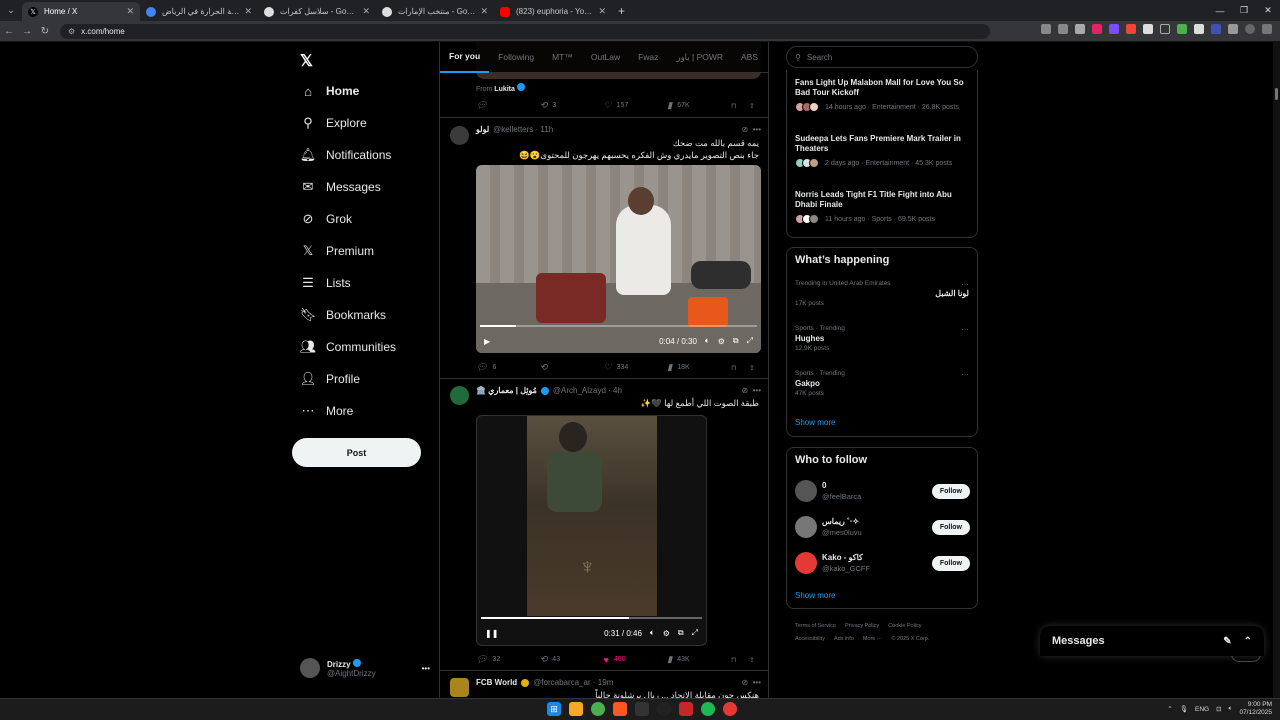 Image resolution: width=1280 pixels, height=720 pixels. Describe the element at coordinates (1218, 709) in the screenshot. I see `network-icon: ⊡` at that location.